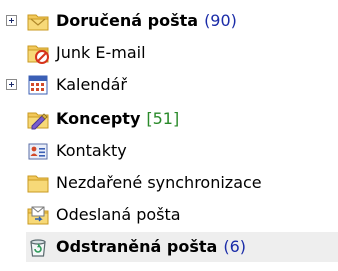 This screenshot has width=338, height=271. I want to click on unread-count: (6), so click(234, 246).